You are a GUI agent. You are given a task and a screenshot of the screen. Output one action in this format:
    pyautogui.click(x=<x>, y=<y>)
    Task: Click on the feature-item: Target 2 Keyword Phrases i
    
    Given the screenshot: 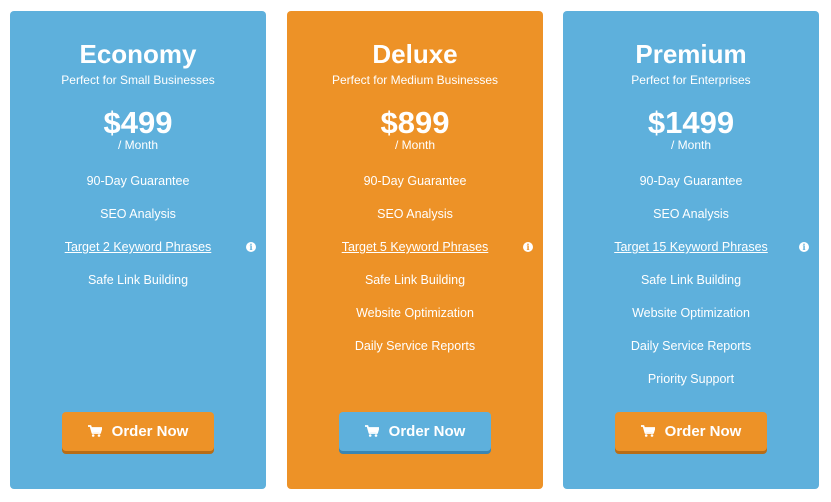 What is the action you would take?
    pyautogui.click(x=138, y=256)
    